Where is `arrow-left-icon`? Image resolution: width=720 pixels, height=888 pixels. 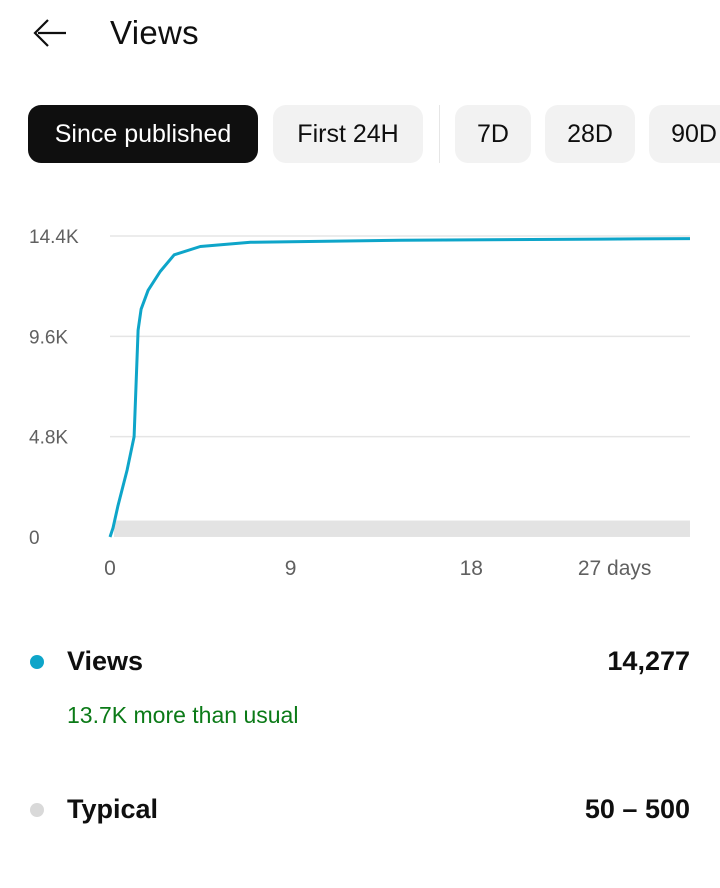
arrow-left-icon is located at coordinates (49, 33).